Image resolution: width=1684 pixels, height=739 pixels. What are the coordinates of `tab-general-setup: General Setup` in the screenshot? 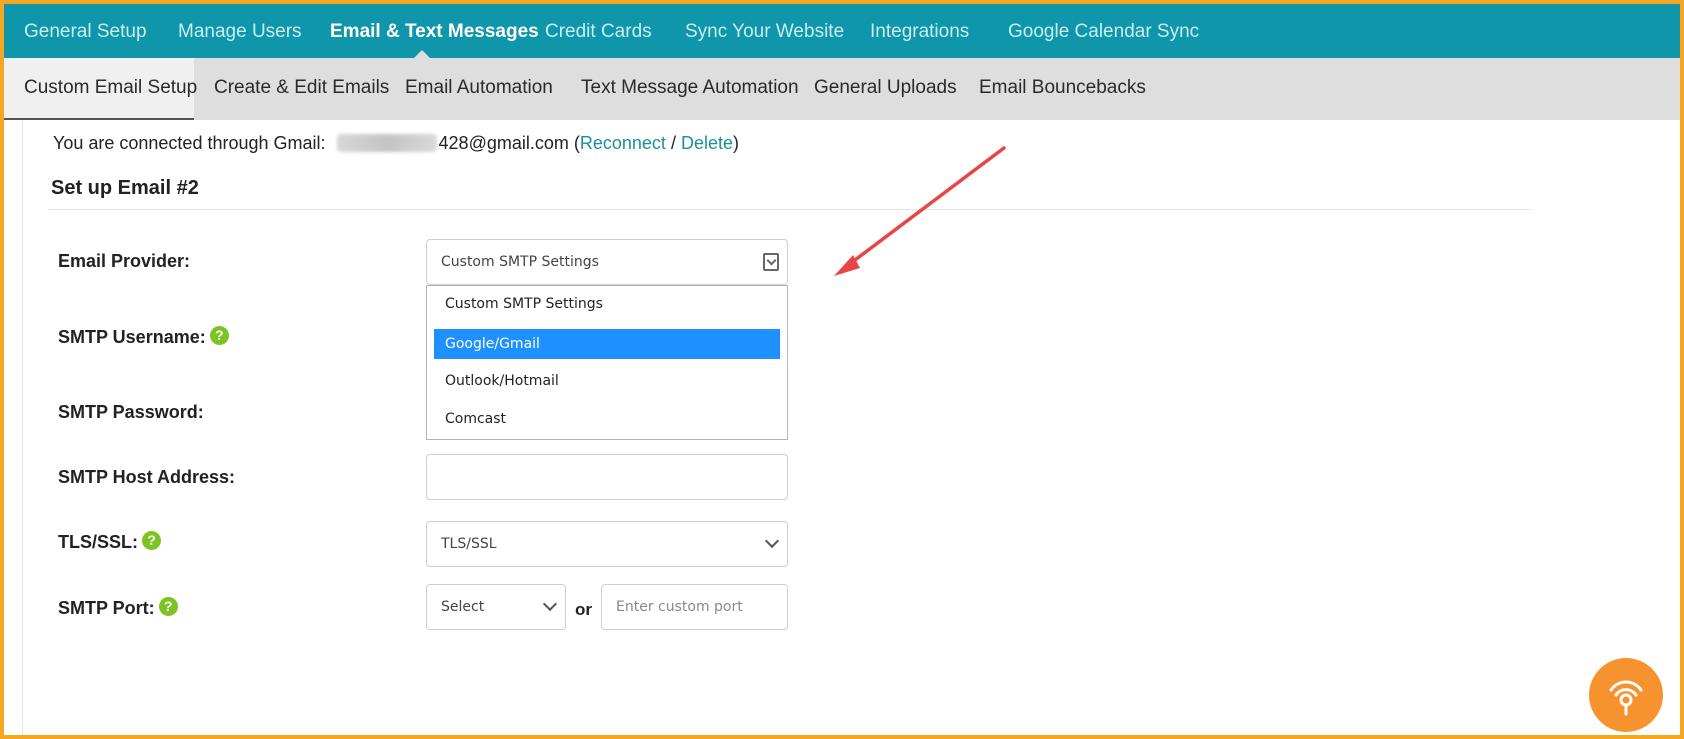 It's located at (85, 31).